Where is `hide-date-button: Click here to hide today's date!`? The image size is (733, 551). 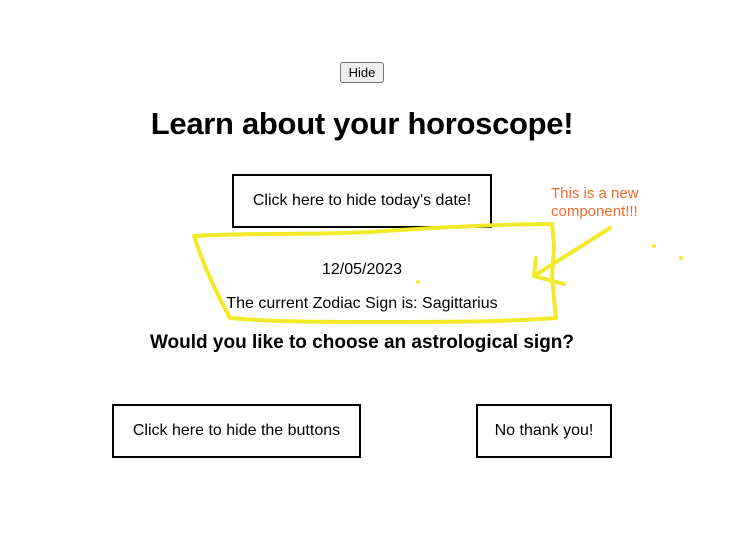
hide-date-button: Click here to hide today's date! is located at coordinates (362, 201).